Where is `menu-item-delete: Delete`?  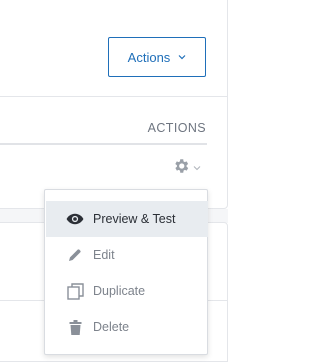 menu-item-delete: Delete is located at coordinates (127, 327).